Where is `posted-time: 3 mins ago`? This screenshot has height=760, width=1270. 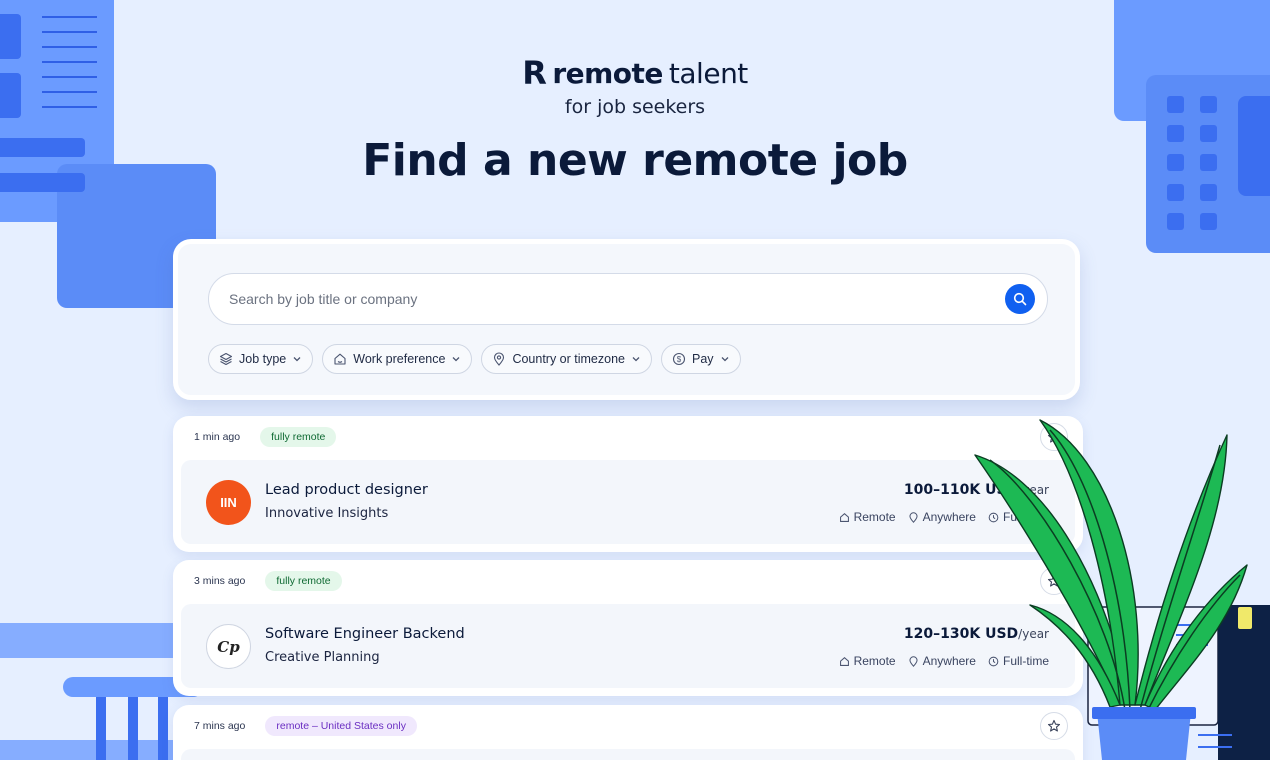 posted-time: 3 mins ago is located at coordinates (220, 581).